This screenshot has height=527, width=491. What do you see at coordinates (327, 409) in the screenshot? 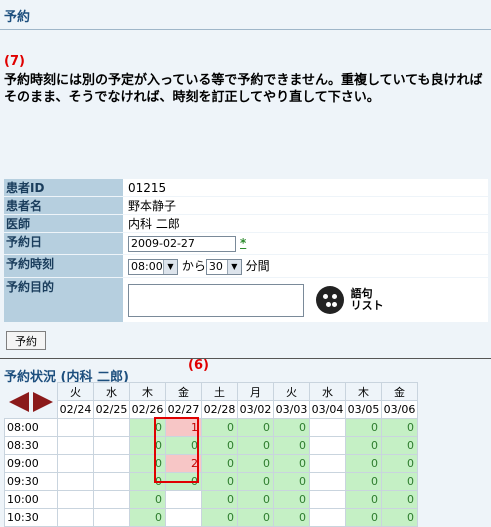
I see `schedule-date-header: 03/04` at bounding box center [327, 409].